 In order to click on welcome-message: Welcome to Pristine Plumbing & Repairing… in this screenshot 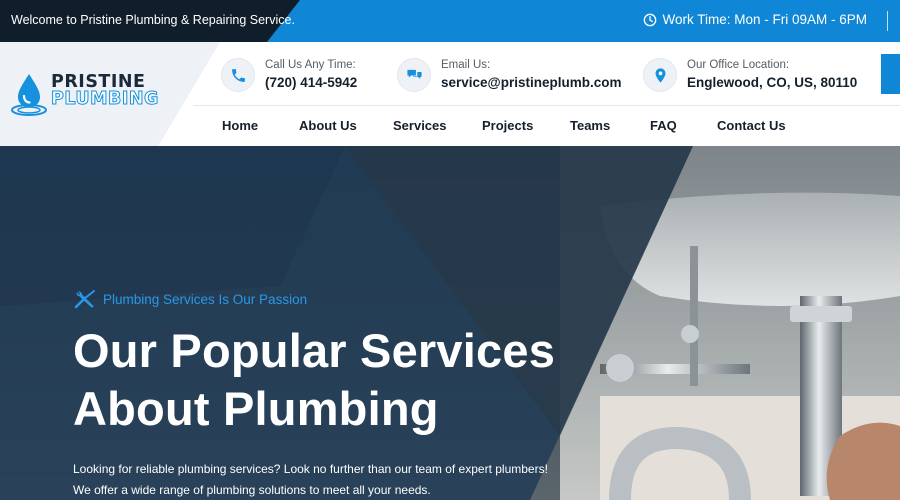, I will do `click(153, 20)`.